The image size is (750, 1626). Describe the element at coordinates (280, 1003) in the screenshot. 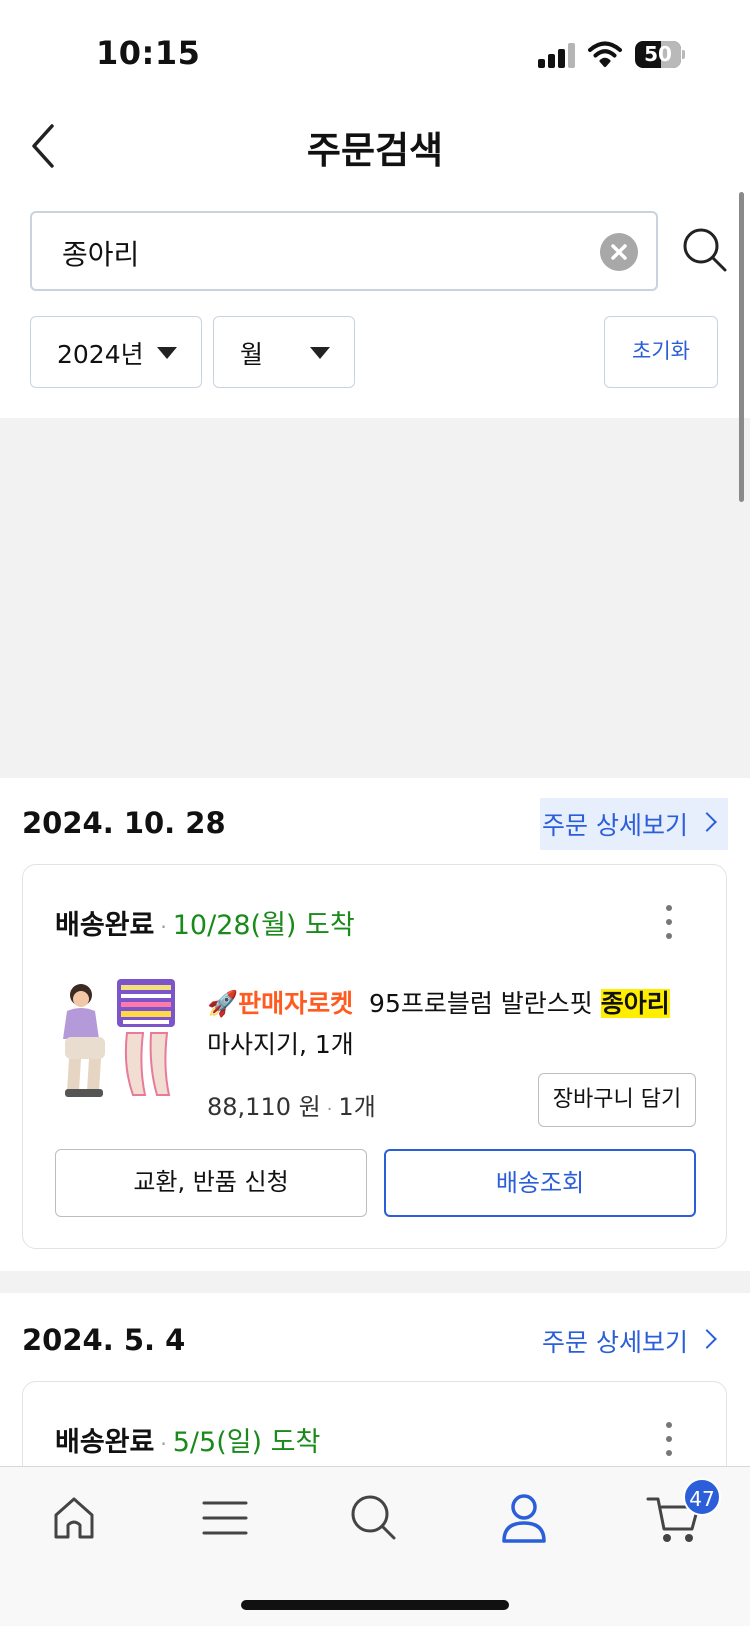

I see `seller-rocket-badge: 🚀판매자로켓` at that location.